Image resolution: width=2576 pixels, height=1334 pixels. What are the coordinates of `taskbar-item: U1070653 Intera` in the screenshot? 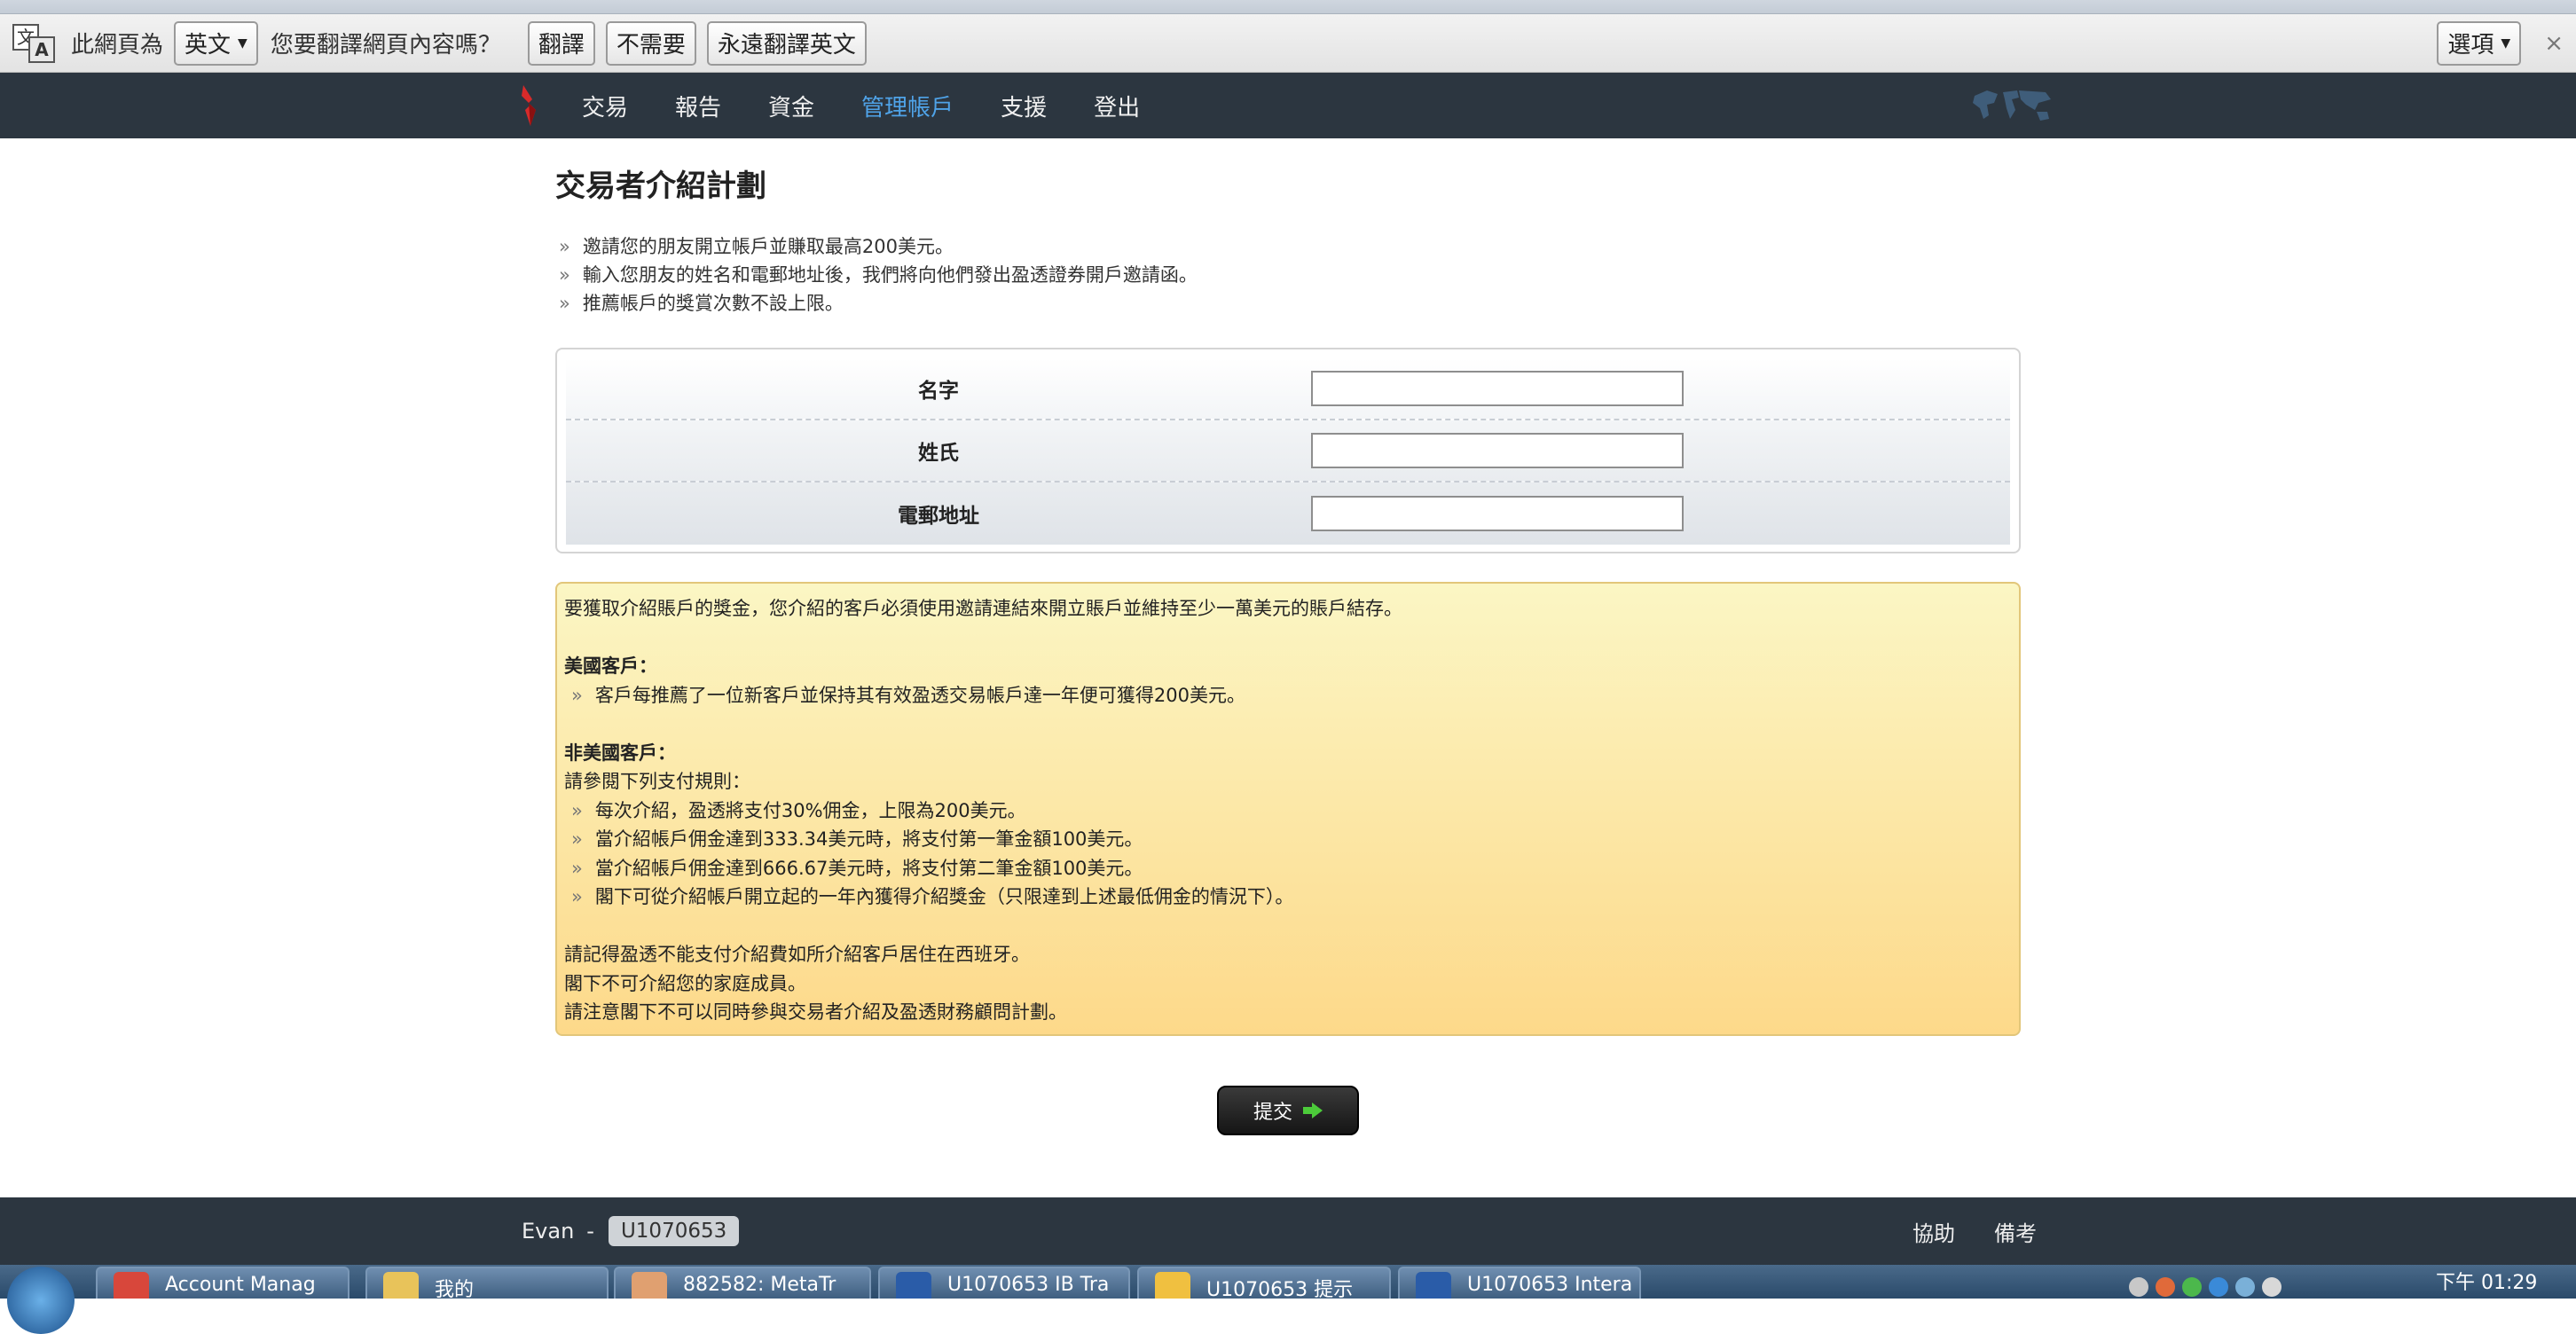 It's located at (1519, 1283).